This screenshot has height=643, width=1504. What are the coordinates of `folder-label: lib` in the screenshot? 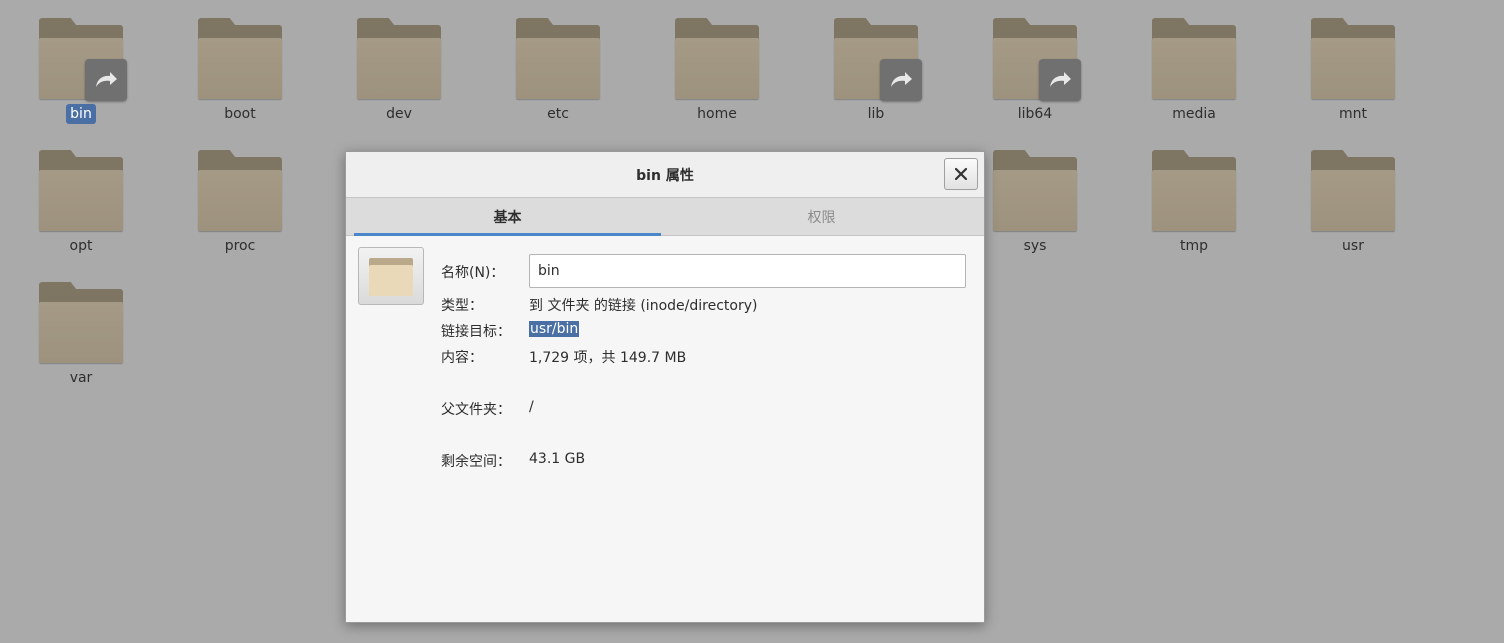 It's located at (876, 114).